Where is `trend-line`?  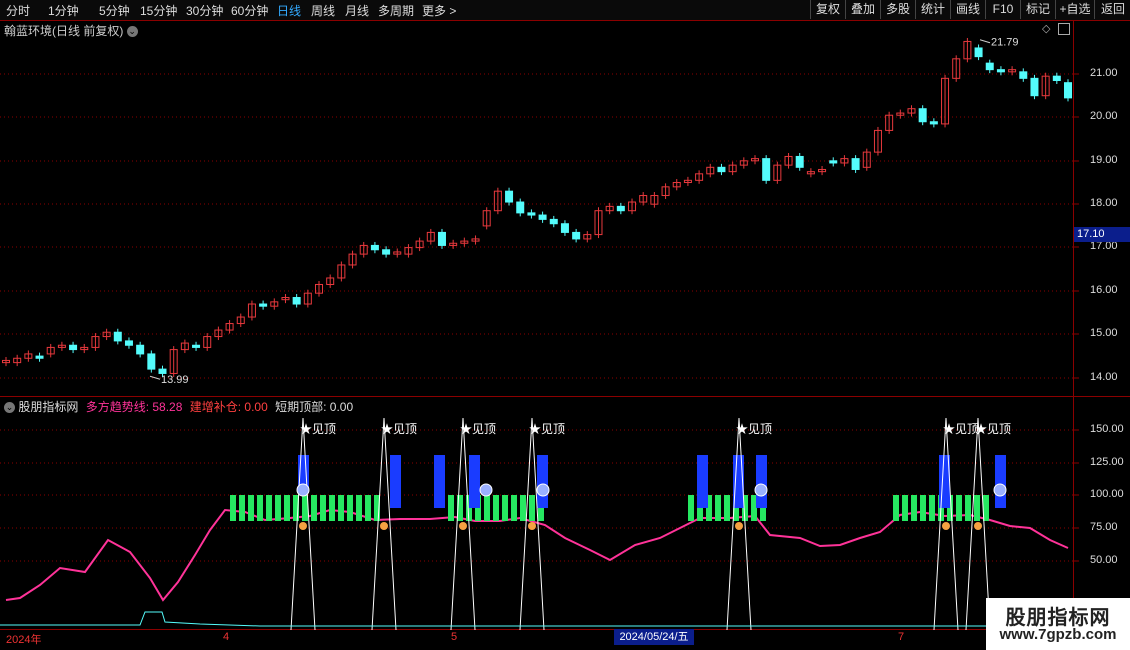 trend-line is located at coordinates (537, 555).